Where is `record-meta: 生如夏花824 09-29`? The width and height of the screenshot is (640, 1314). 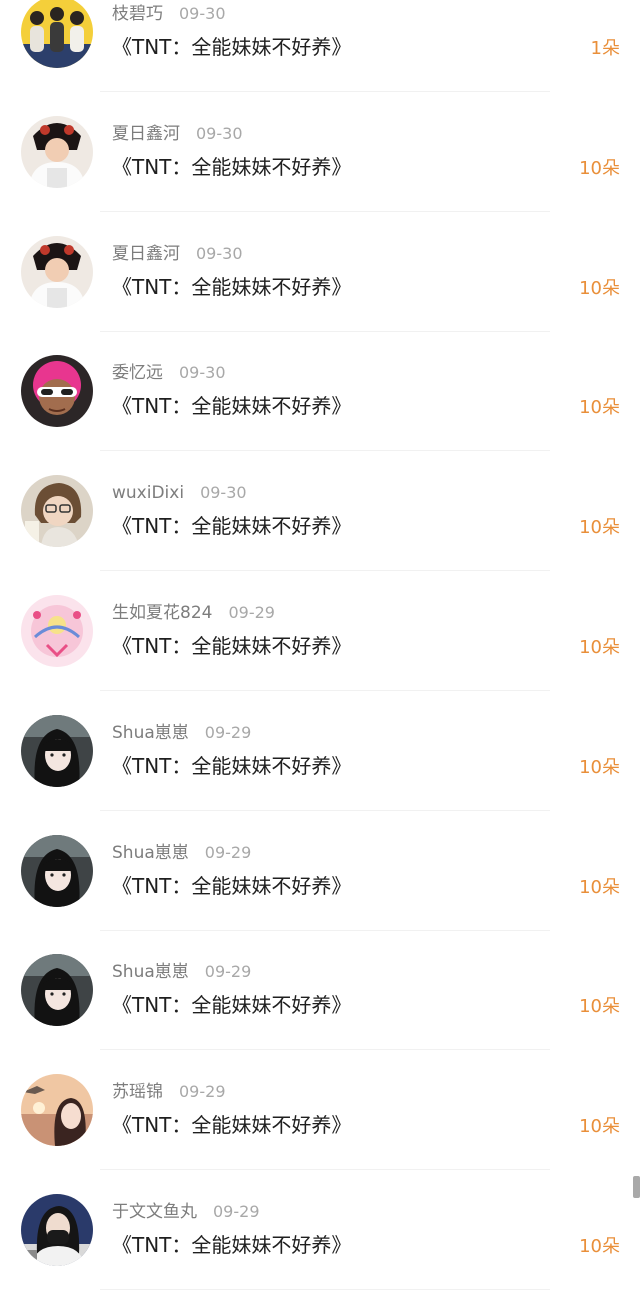
record-meta: 生如夏花824 09-29 is located at coordinates (193, 613).